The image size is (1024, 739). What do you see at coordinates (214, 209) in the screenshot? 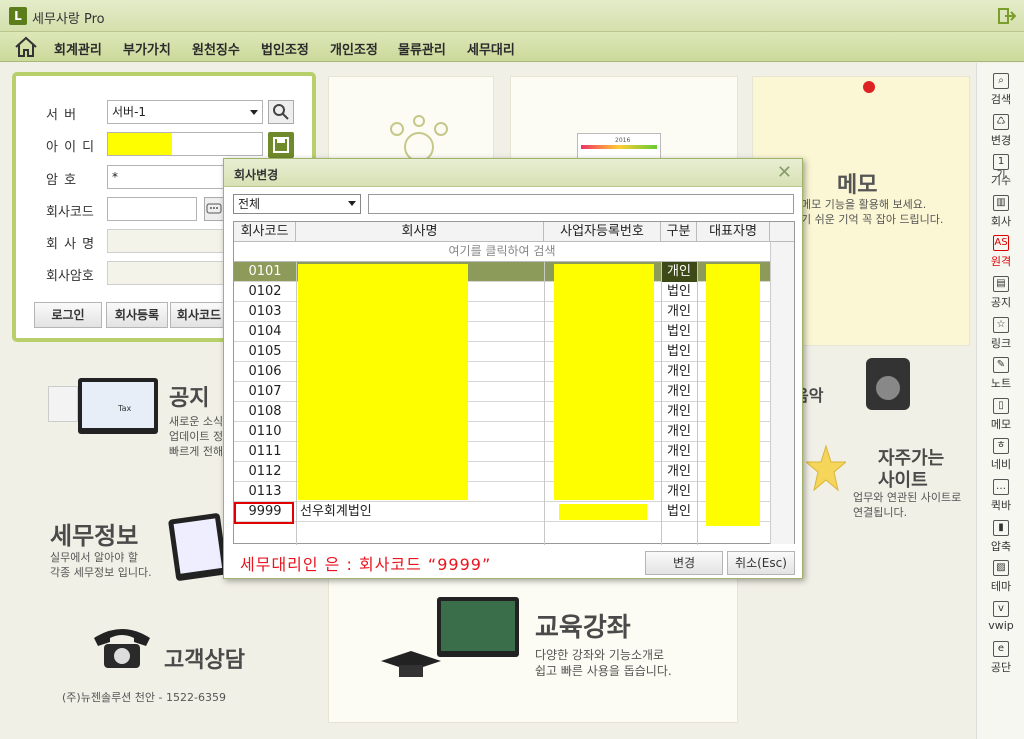
I see `chat-icon` at bounding box center [214, 209].